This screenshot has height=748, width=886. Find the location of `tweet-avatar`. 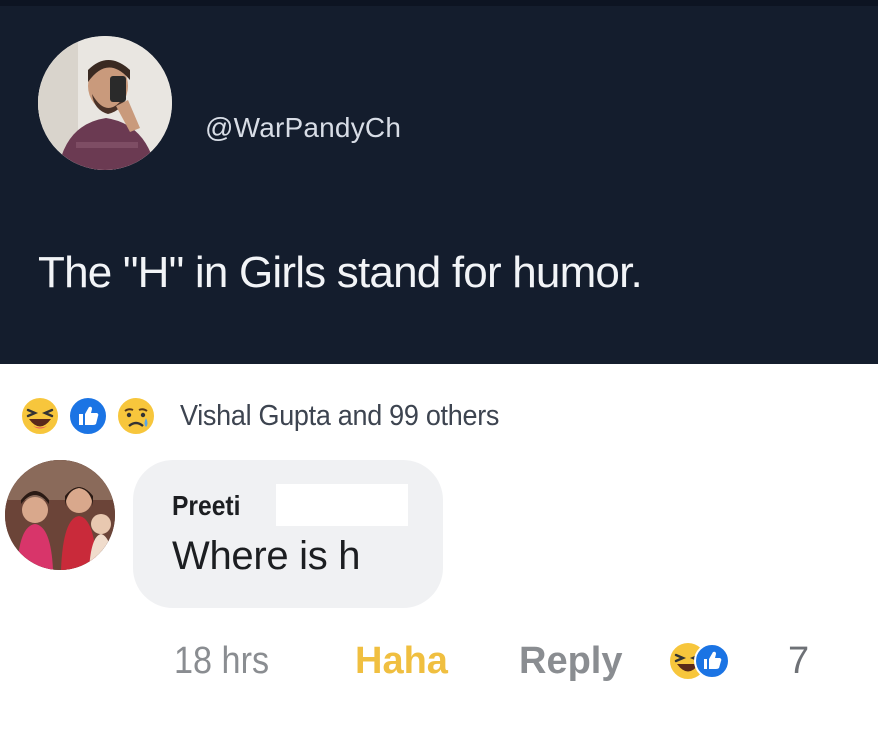

tweet-avatar is located at coordinates (105, 103).